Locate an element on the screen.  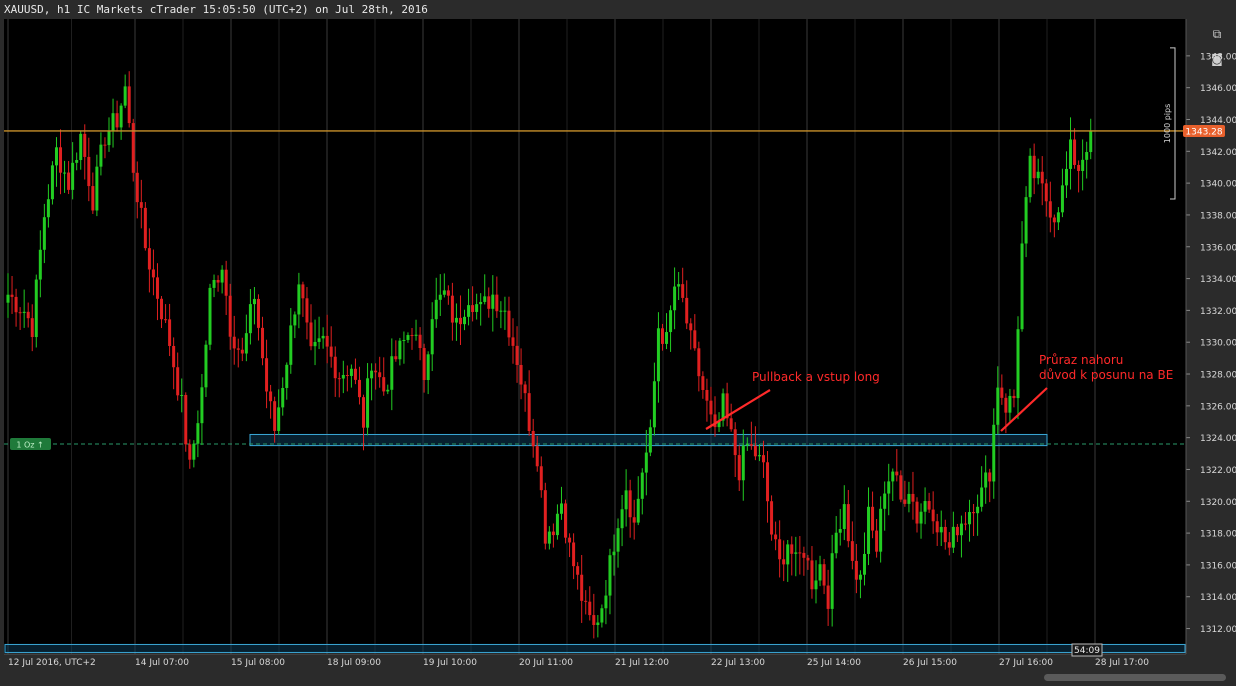
y-tick-label: 1332.00 is located at coordinates (1218, 312).